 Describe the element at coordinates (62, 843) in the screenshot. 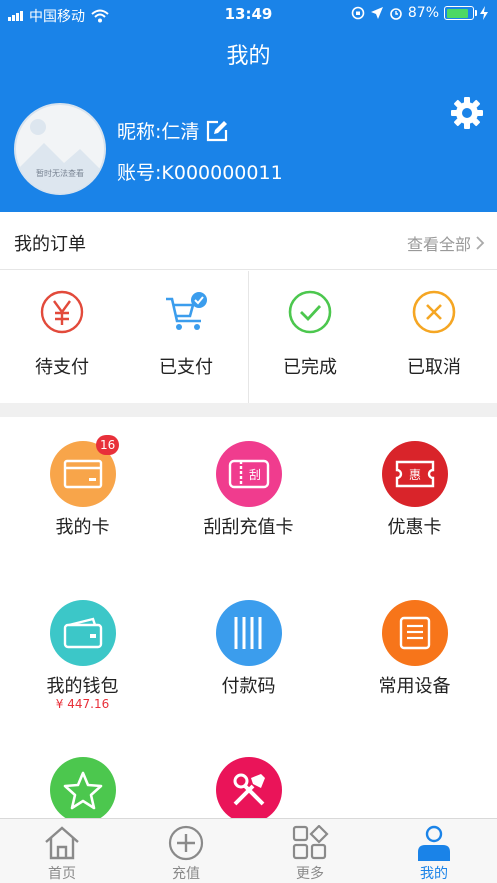

I see `home-icon` at that location.